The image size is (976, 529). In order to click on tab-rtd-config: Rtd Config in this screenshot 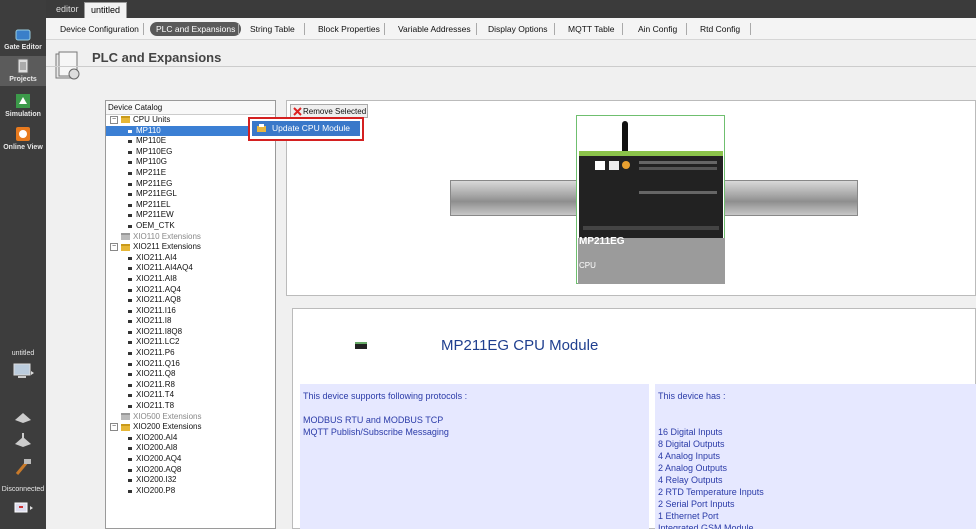, I will do `click(720, 29)`.